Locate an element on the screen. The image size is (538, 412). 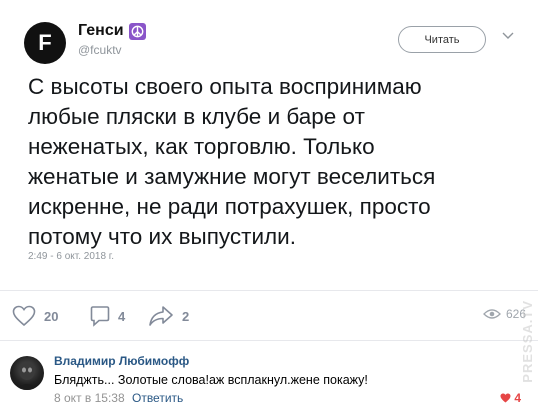
like-count: 20 is located at coordinates (51, 316).